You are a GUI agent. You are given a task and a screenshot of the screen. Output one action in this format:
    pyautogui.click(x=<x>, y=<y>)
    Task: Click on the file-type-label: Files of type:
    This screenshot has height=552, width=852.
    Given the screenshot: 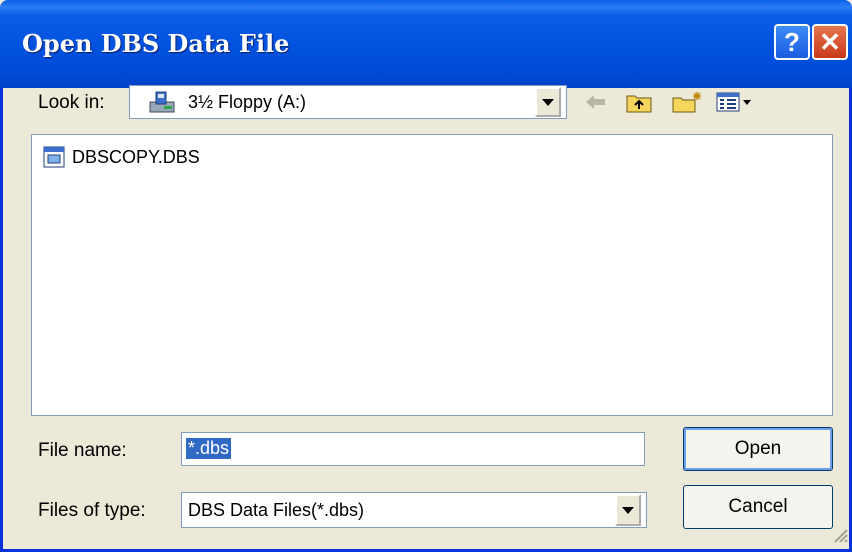 What is the action you would take?
    pyautogui.click(x=92, y=510)
    